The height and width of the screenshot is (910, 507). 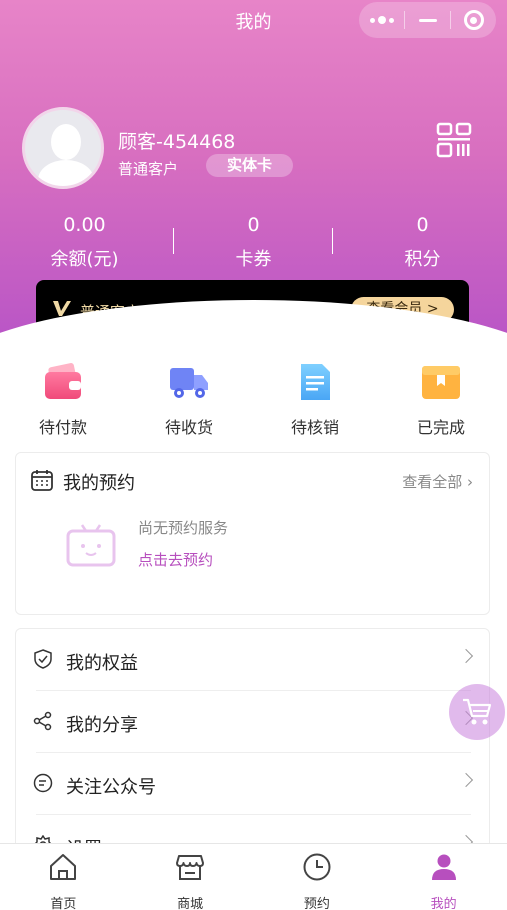 What do you see at coordinates (249, 165) in the screenshot?
I see `card-type-badge: 实体卡` at bounding box center [249, 165].